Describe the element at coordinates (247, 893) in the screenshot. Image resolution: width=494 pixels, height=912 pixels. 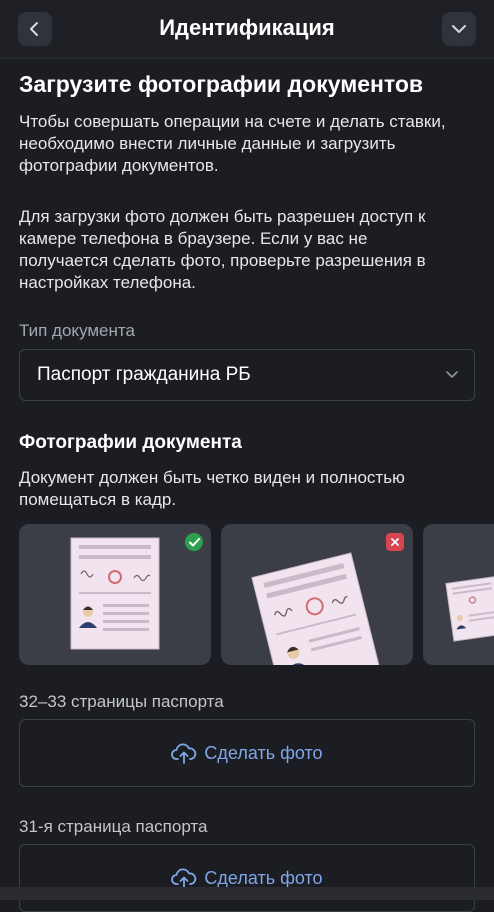
I see `bottom-bar` at that location.